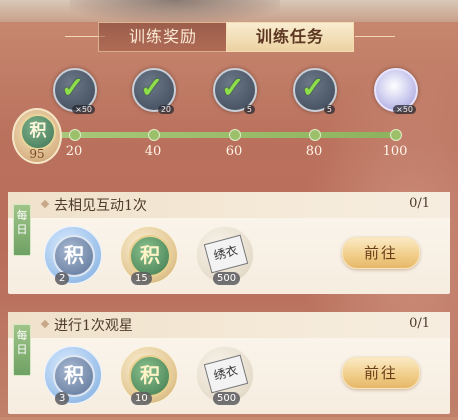 The image size is (458, 420). Describe the element at coordinates (234, 151) in the screenshot. I see `milestone-label: 60` at that location.